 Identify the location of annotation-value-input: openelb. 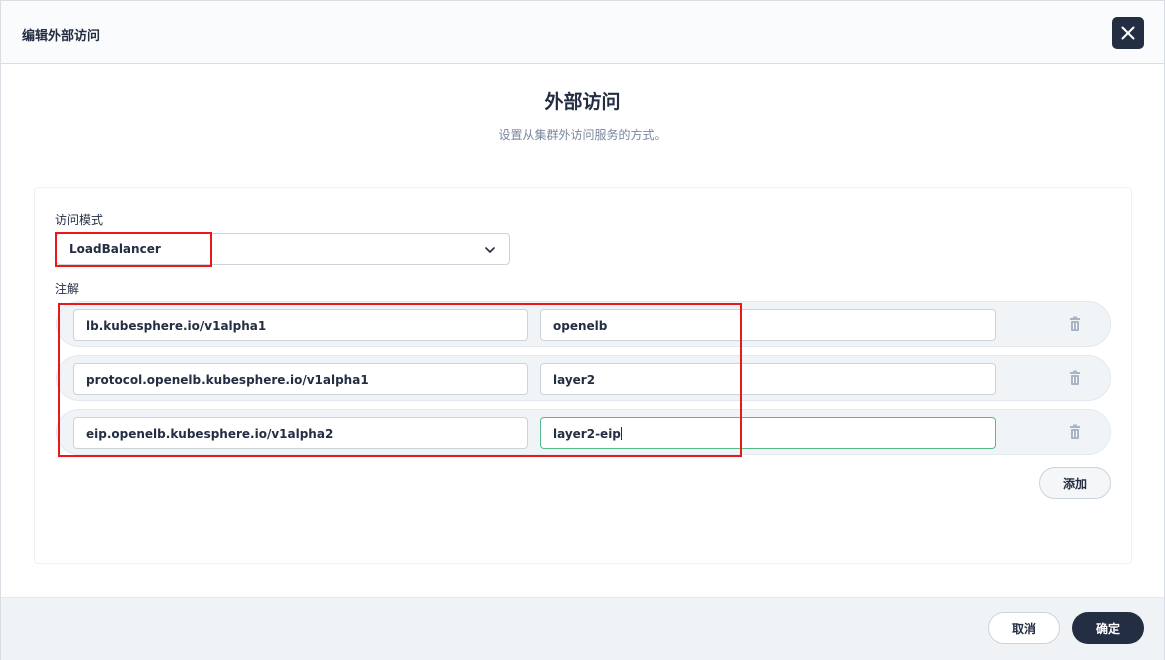
(768, 325).